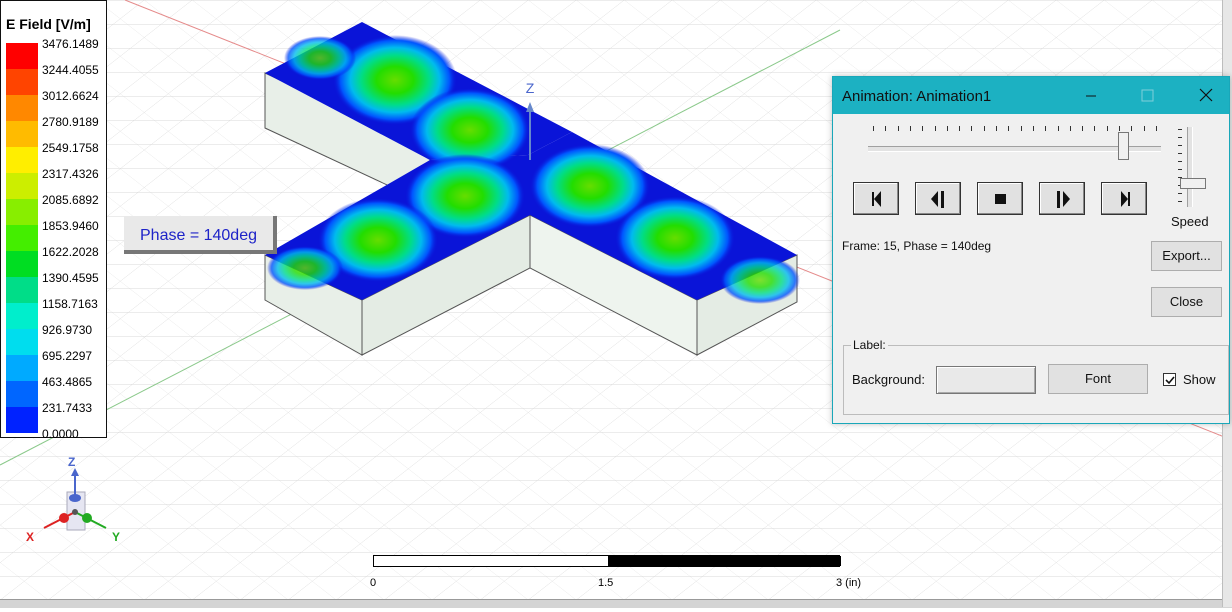  I want to click on triad-z-label: Z, so click(72, 462).